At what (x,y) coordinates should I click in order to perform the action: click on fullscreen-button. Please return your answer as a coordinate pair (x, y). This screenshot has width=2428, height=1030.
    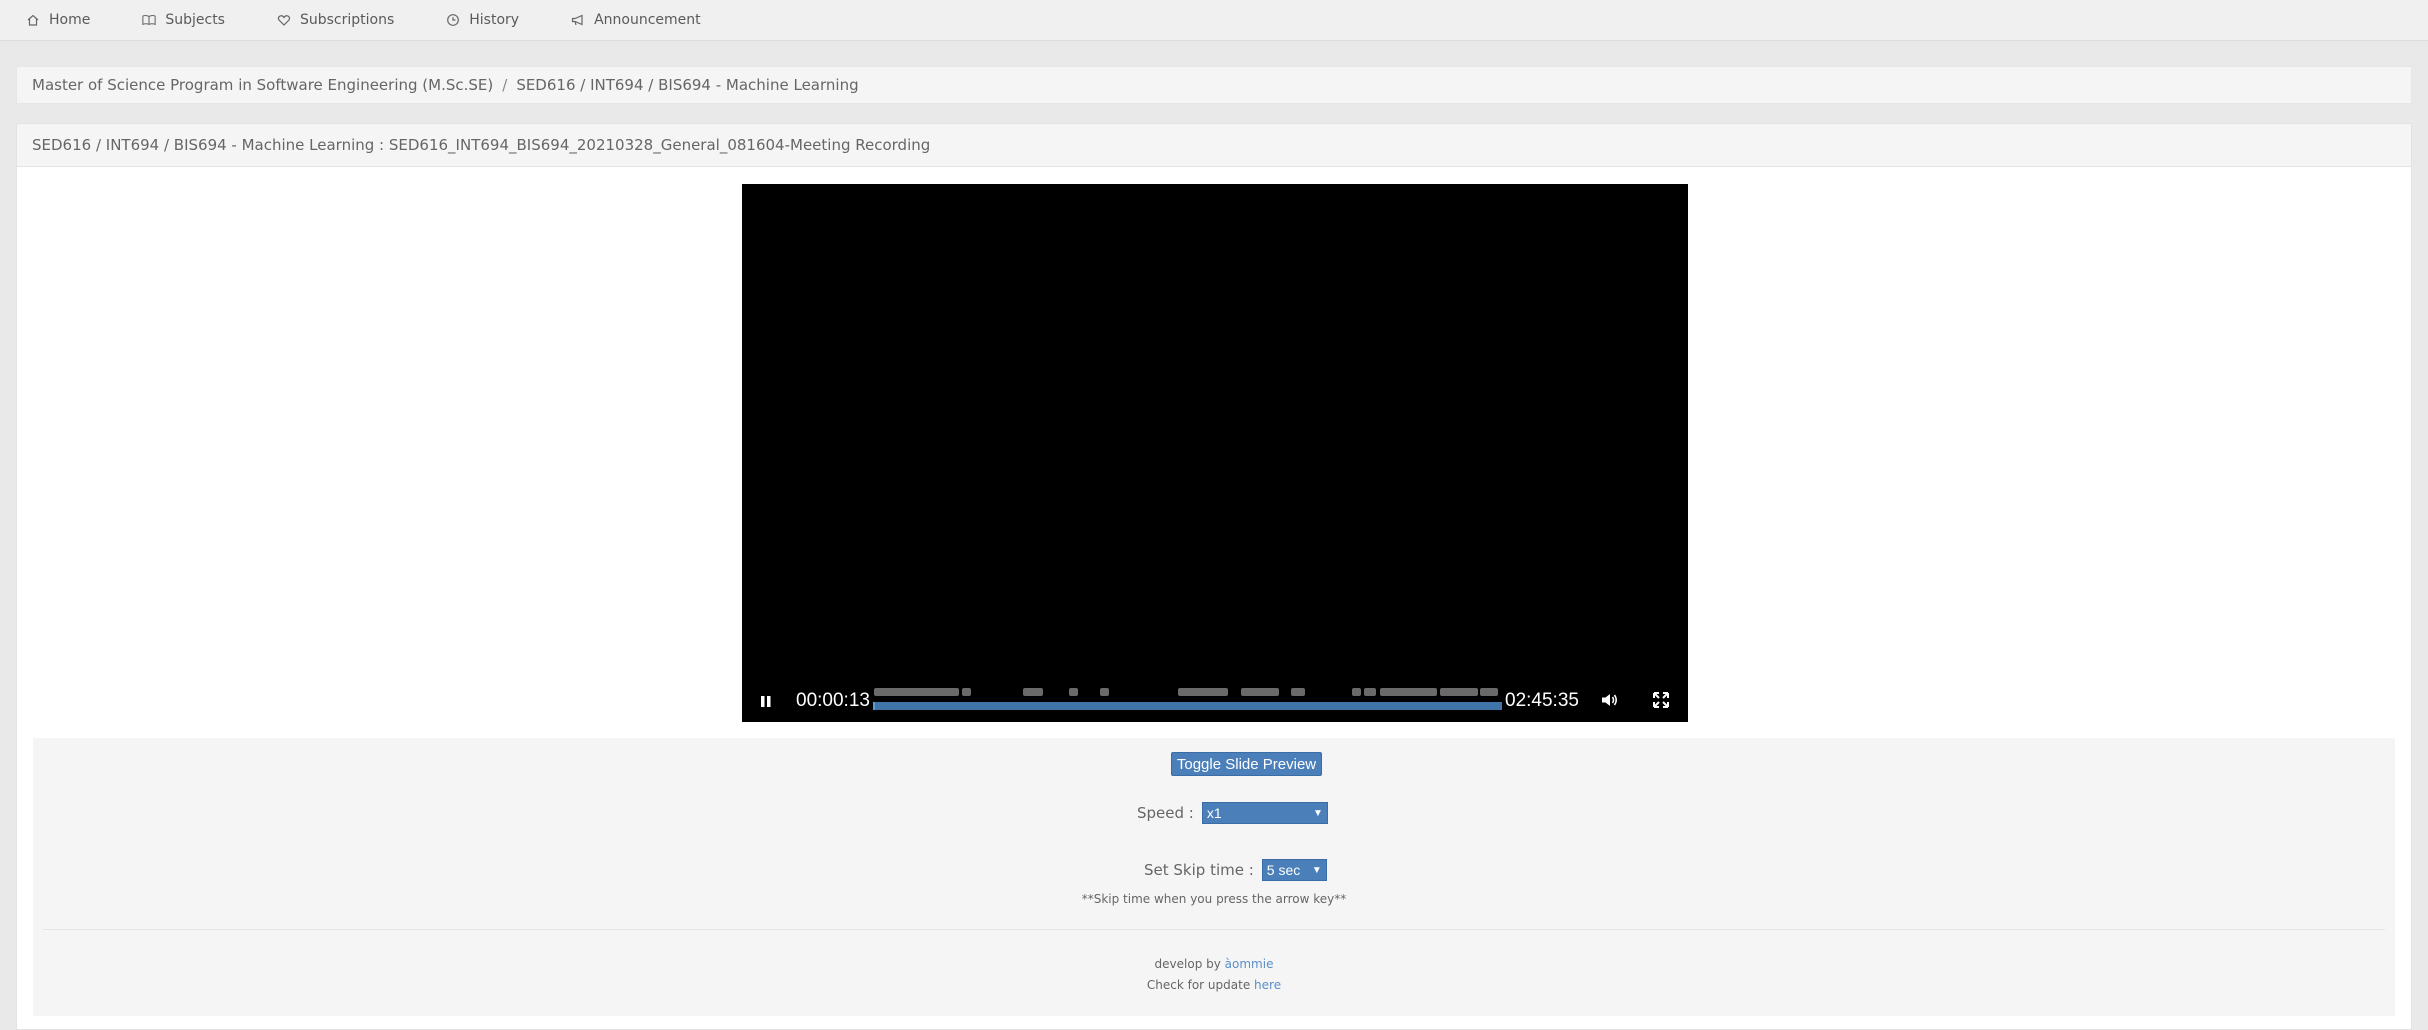
    Looking at the image, I should click on (1661, 700).